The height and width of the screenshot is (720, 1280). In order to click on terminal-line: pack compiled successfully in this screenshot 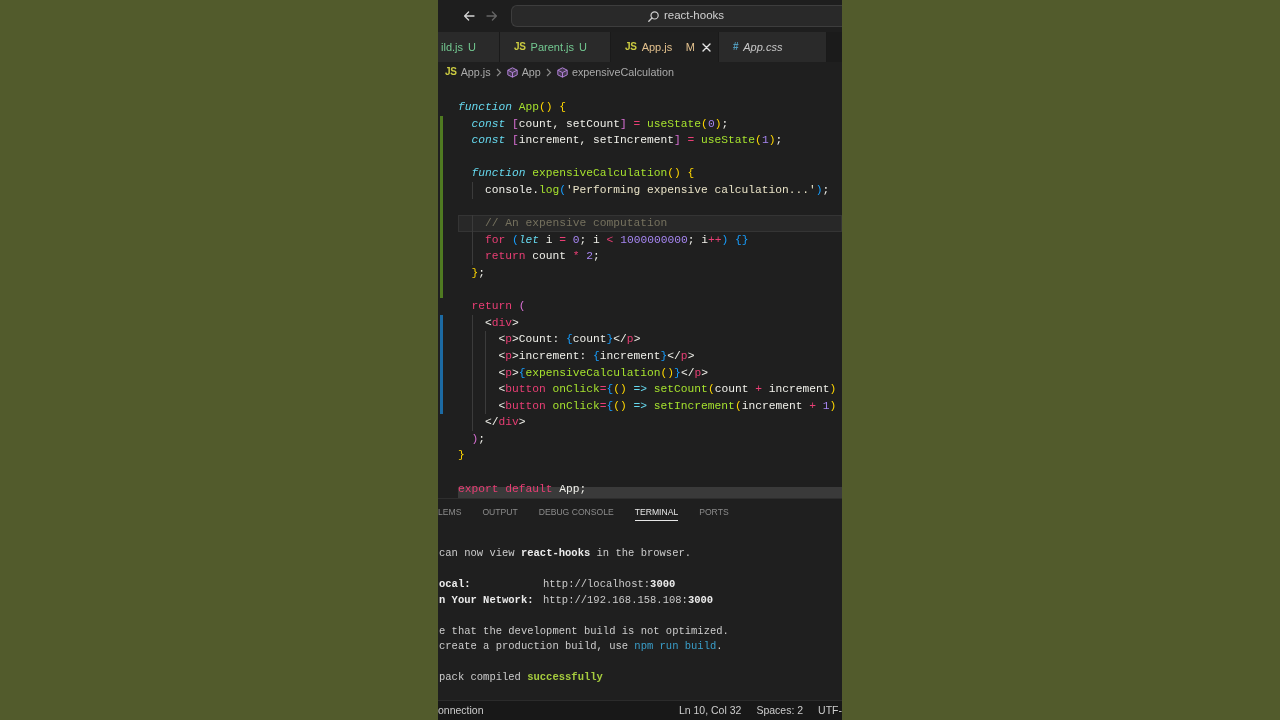, I will do `click(521, 677)`.